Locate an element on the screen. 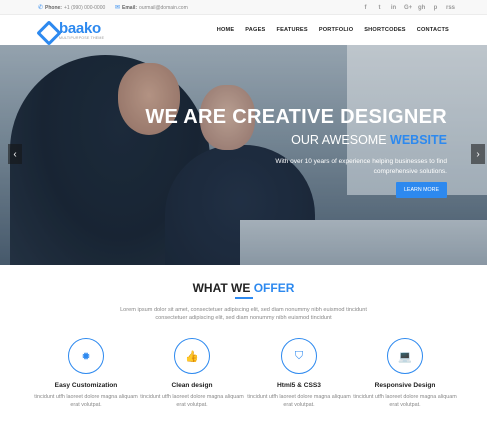  chevron-right-icon: › is located at coordinates (478, 154).